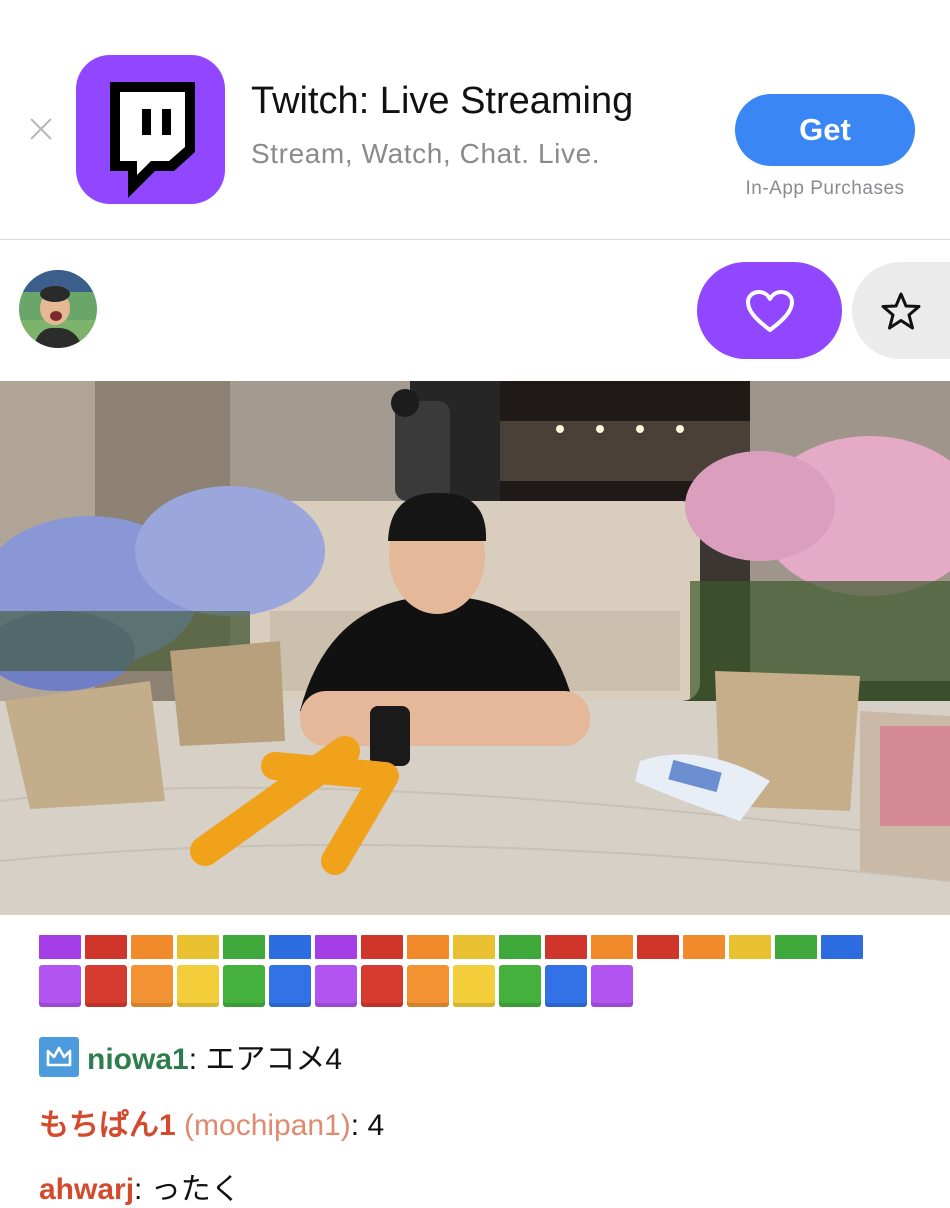  What do you see at coordinates (58, 309) in the screenshot?
I see `channel-avatar` at bounding box center [58, 309].